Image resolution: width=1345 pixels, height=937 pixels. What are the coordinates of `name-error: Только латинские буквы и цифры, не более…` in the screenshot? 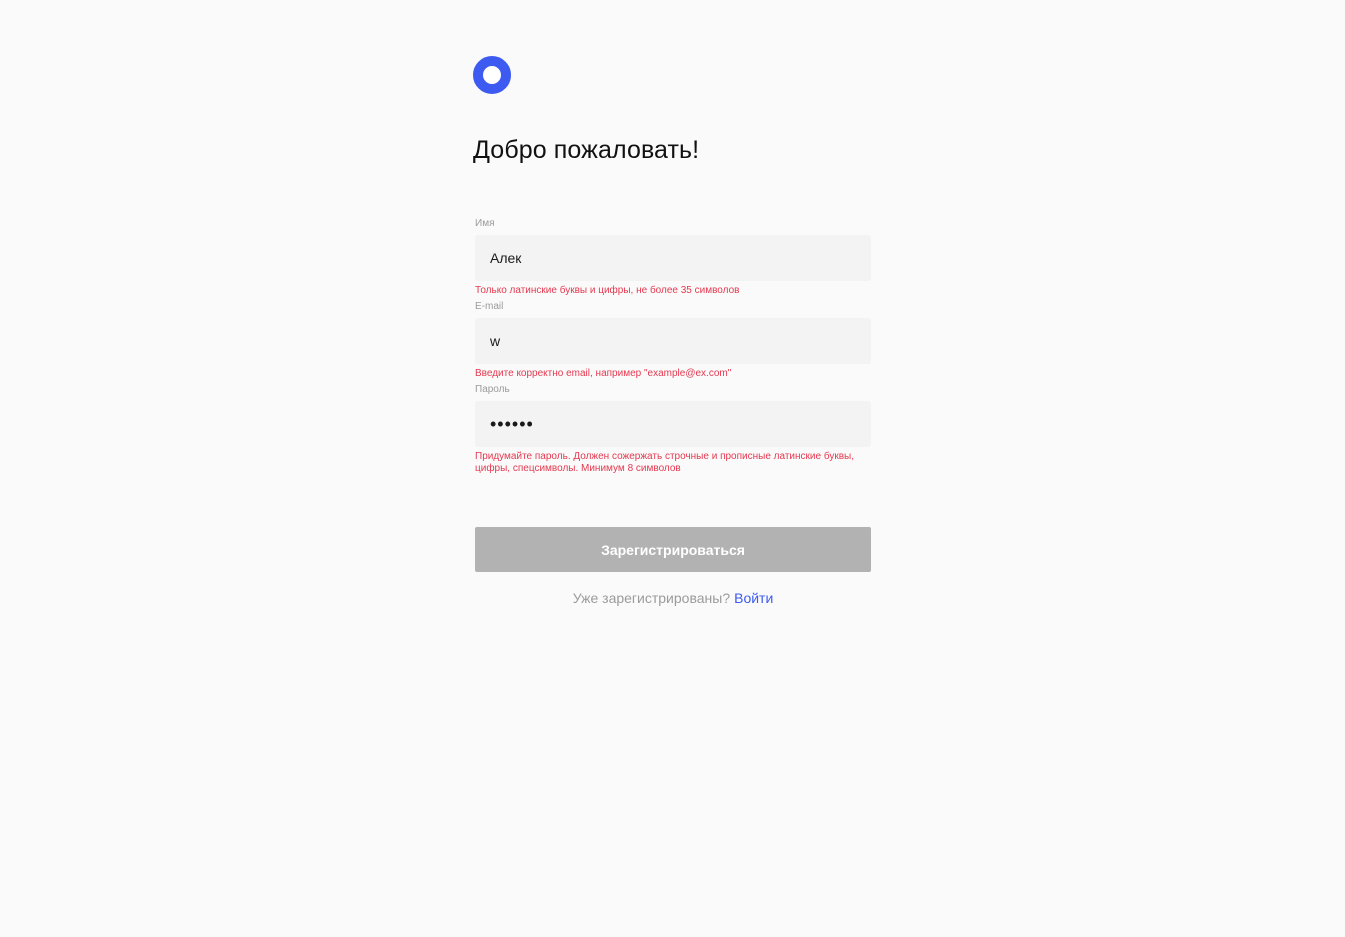 It's located at (607, 290).